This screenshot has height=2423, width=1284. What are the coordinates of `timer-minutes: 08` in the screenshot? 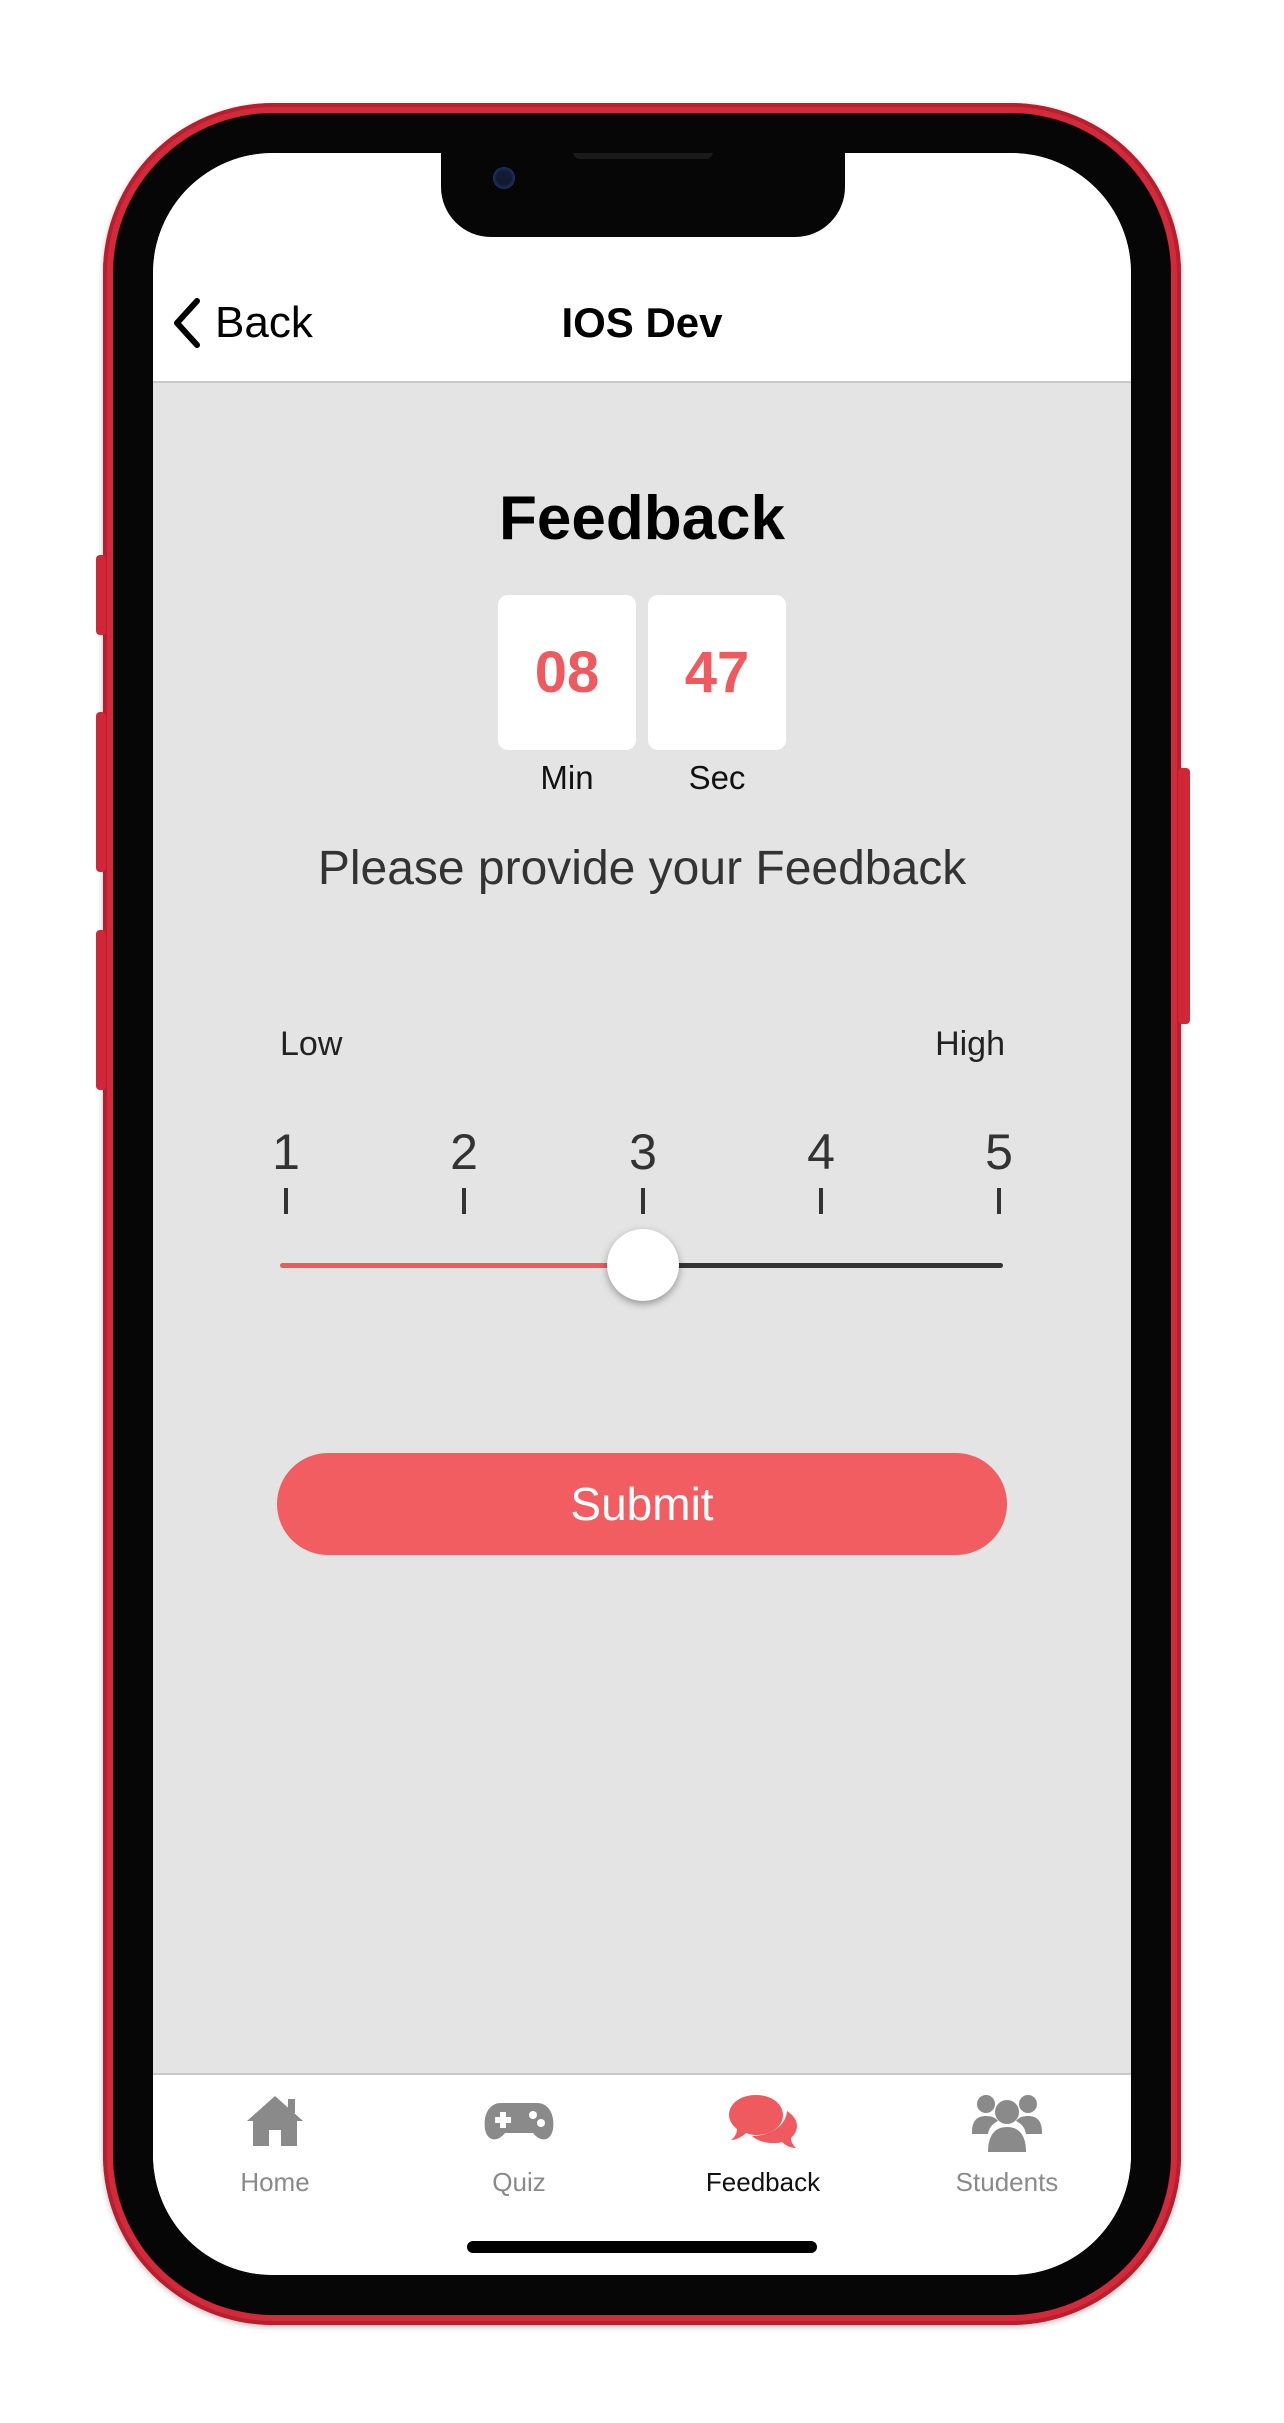 It's located at (567, 672).